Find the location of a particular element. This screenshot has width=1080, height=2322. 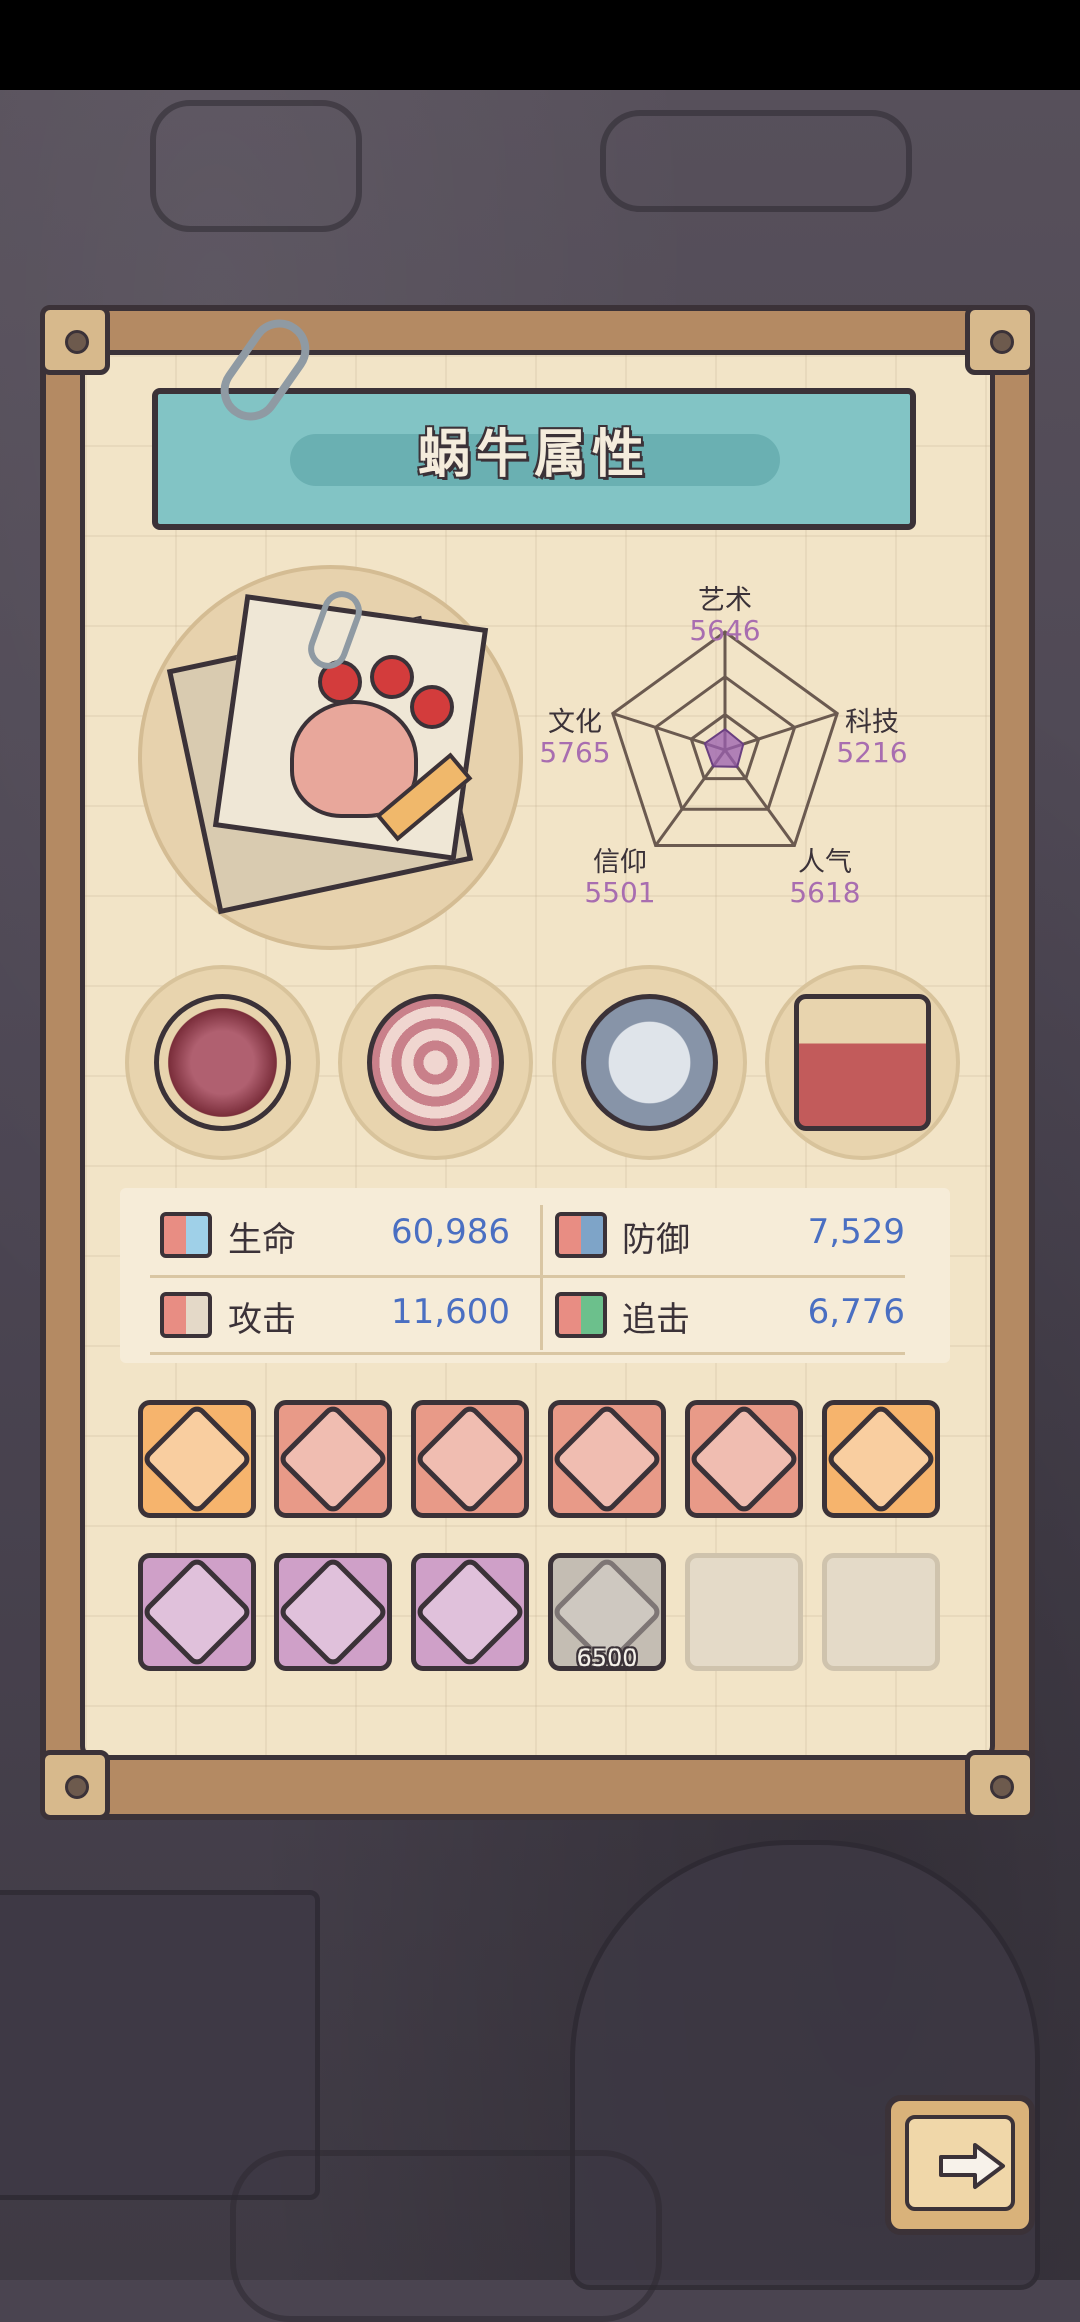

compass-icon is located at coordinates (649, 1062).